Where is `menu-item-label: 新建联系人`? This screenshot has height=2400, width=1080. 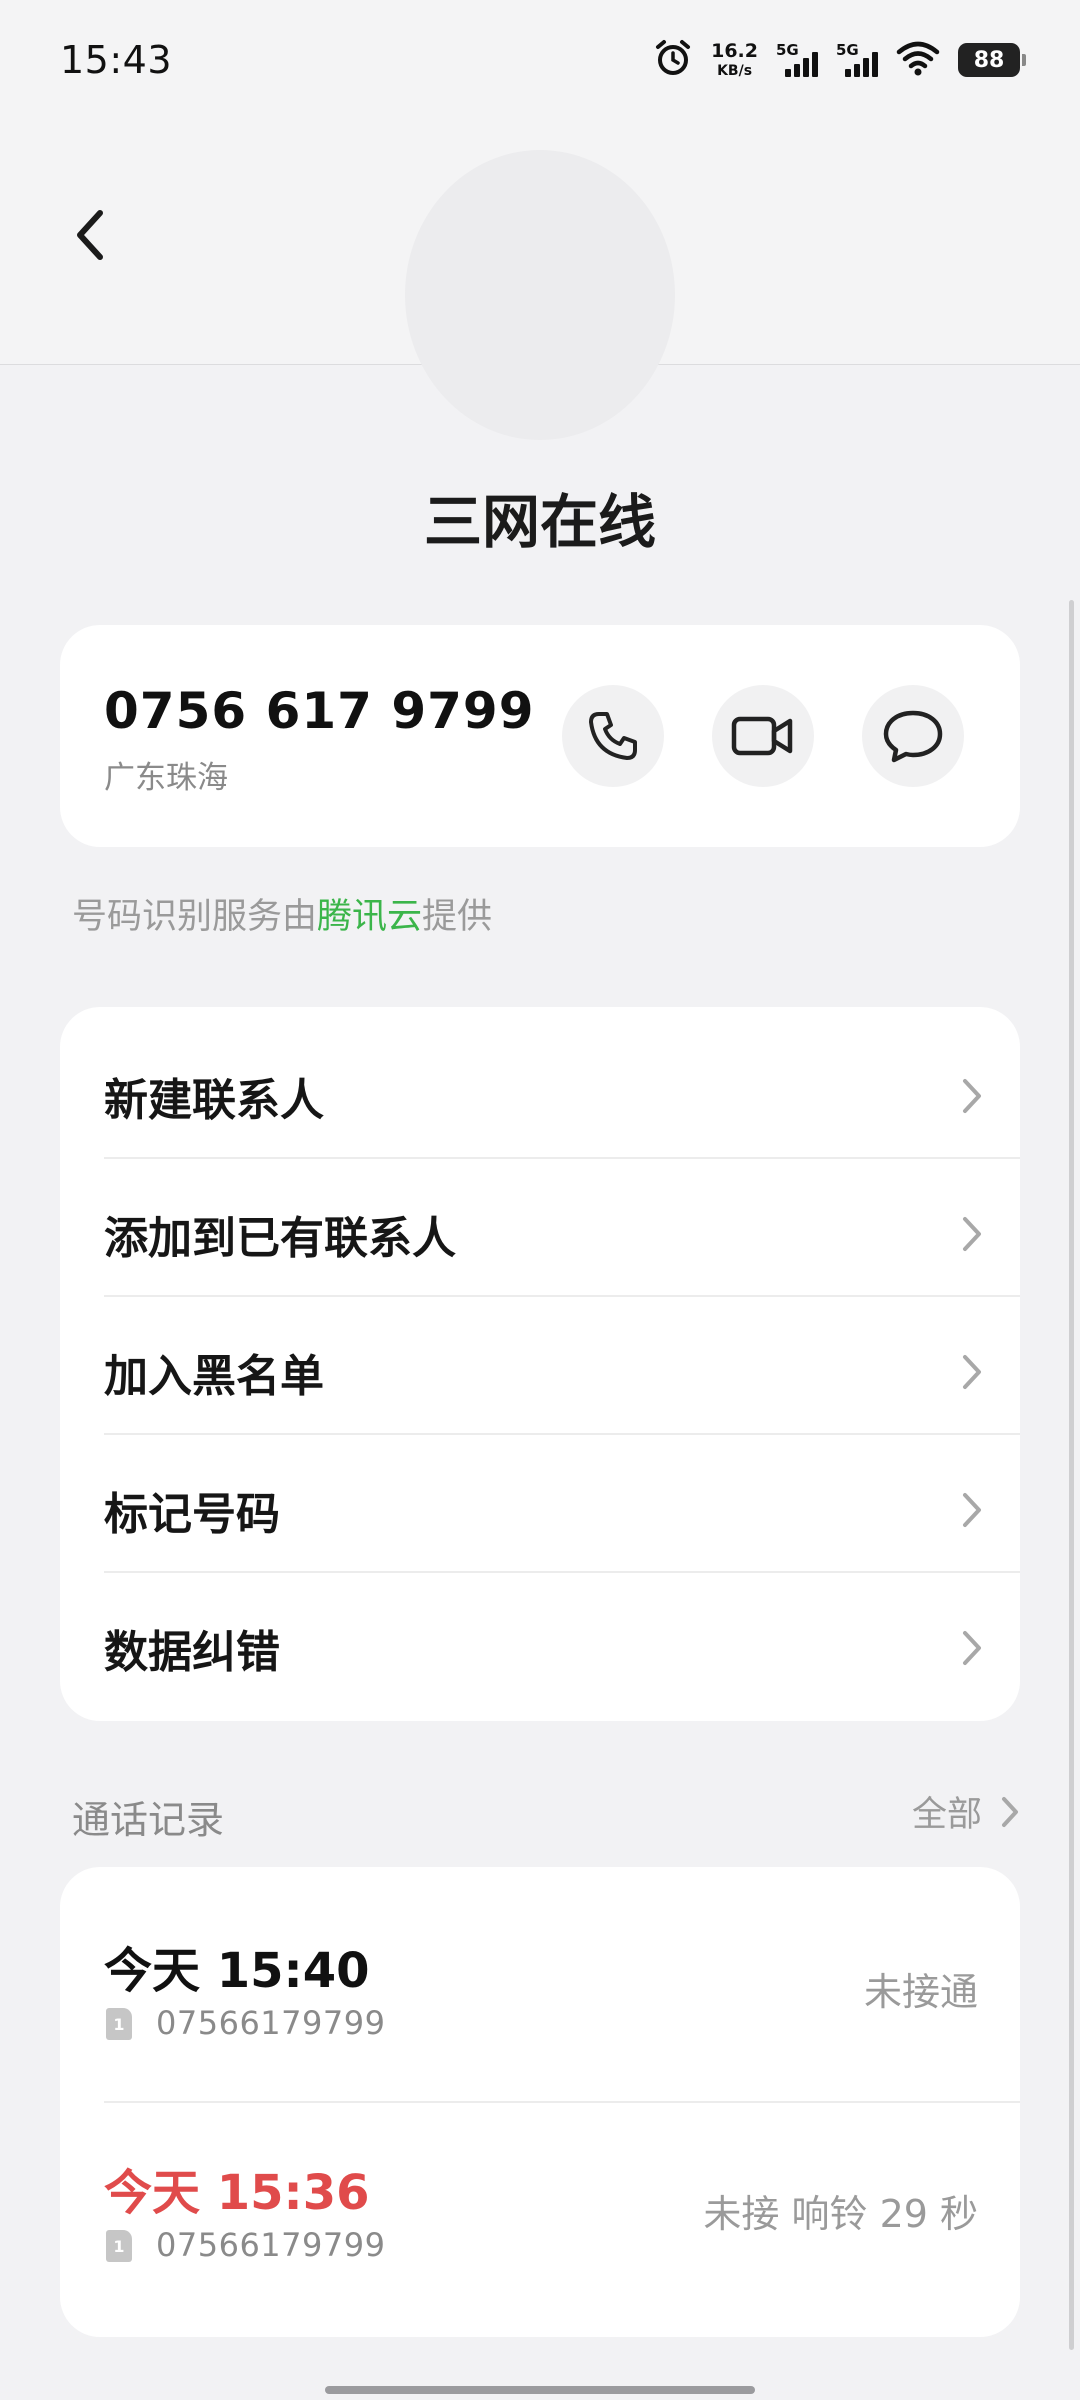
menu-item-label: 新建联系人 is located at coordinates (214, 1100).